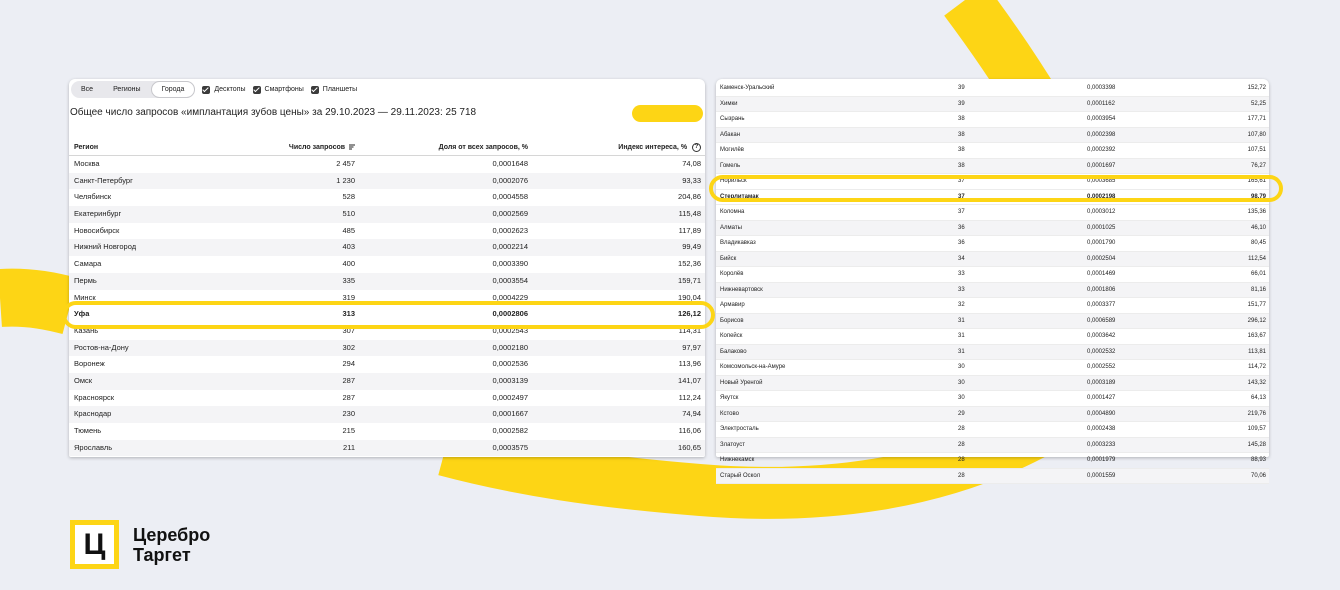 This screenshot has height=590, width=1340. What do you see at coordinates (992, 476) in the screenshot?
I see `table-row: Старый Оскол 28 0,0001559 70,06` at bounding box center [992, 476].